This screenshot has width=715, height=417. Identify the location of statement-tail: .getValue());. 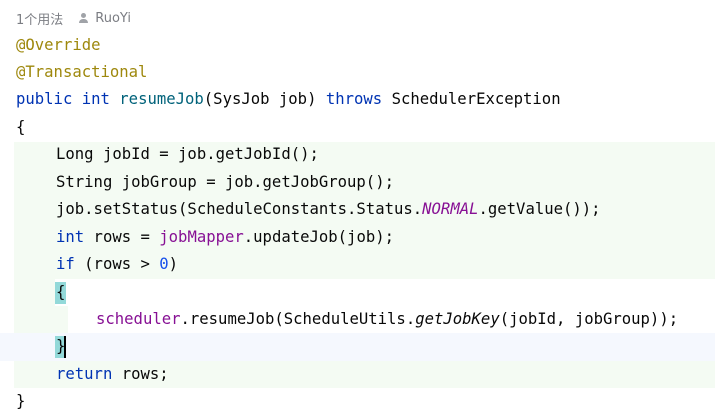
(539, 209).